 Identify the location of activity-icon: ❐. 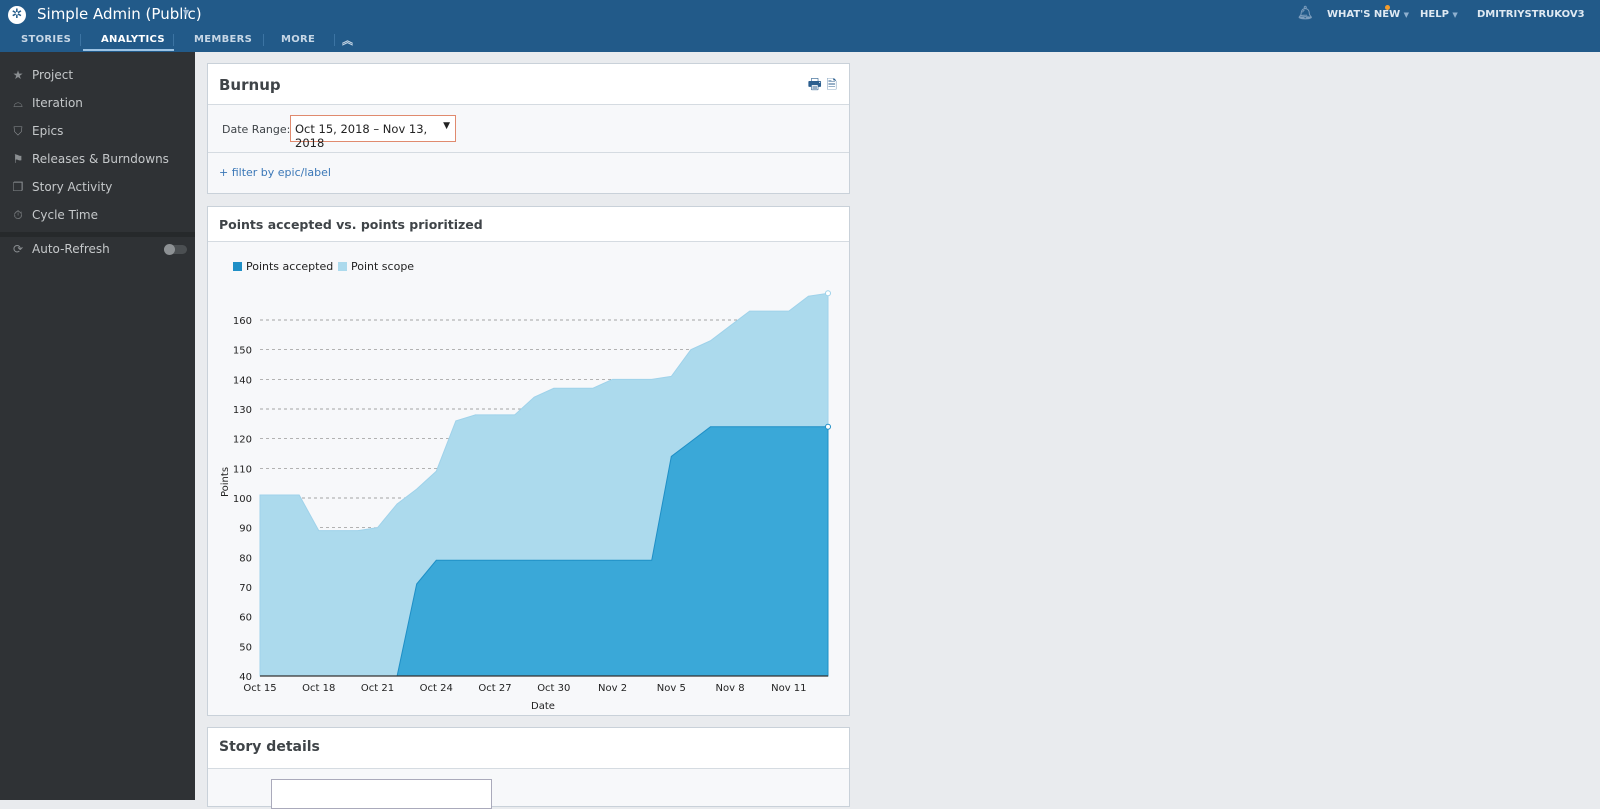
(18, 187).